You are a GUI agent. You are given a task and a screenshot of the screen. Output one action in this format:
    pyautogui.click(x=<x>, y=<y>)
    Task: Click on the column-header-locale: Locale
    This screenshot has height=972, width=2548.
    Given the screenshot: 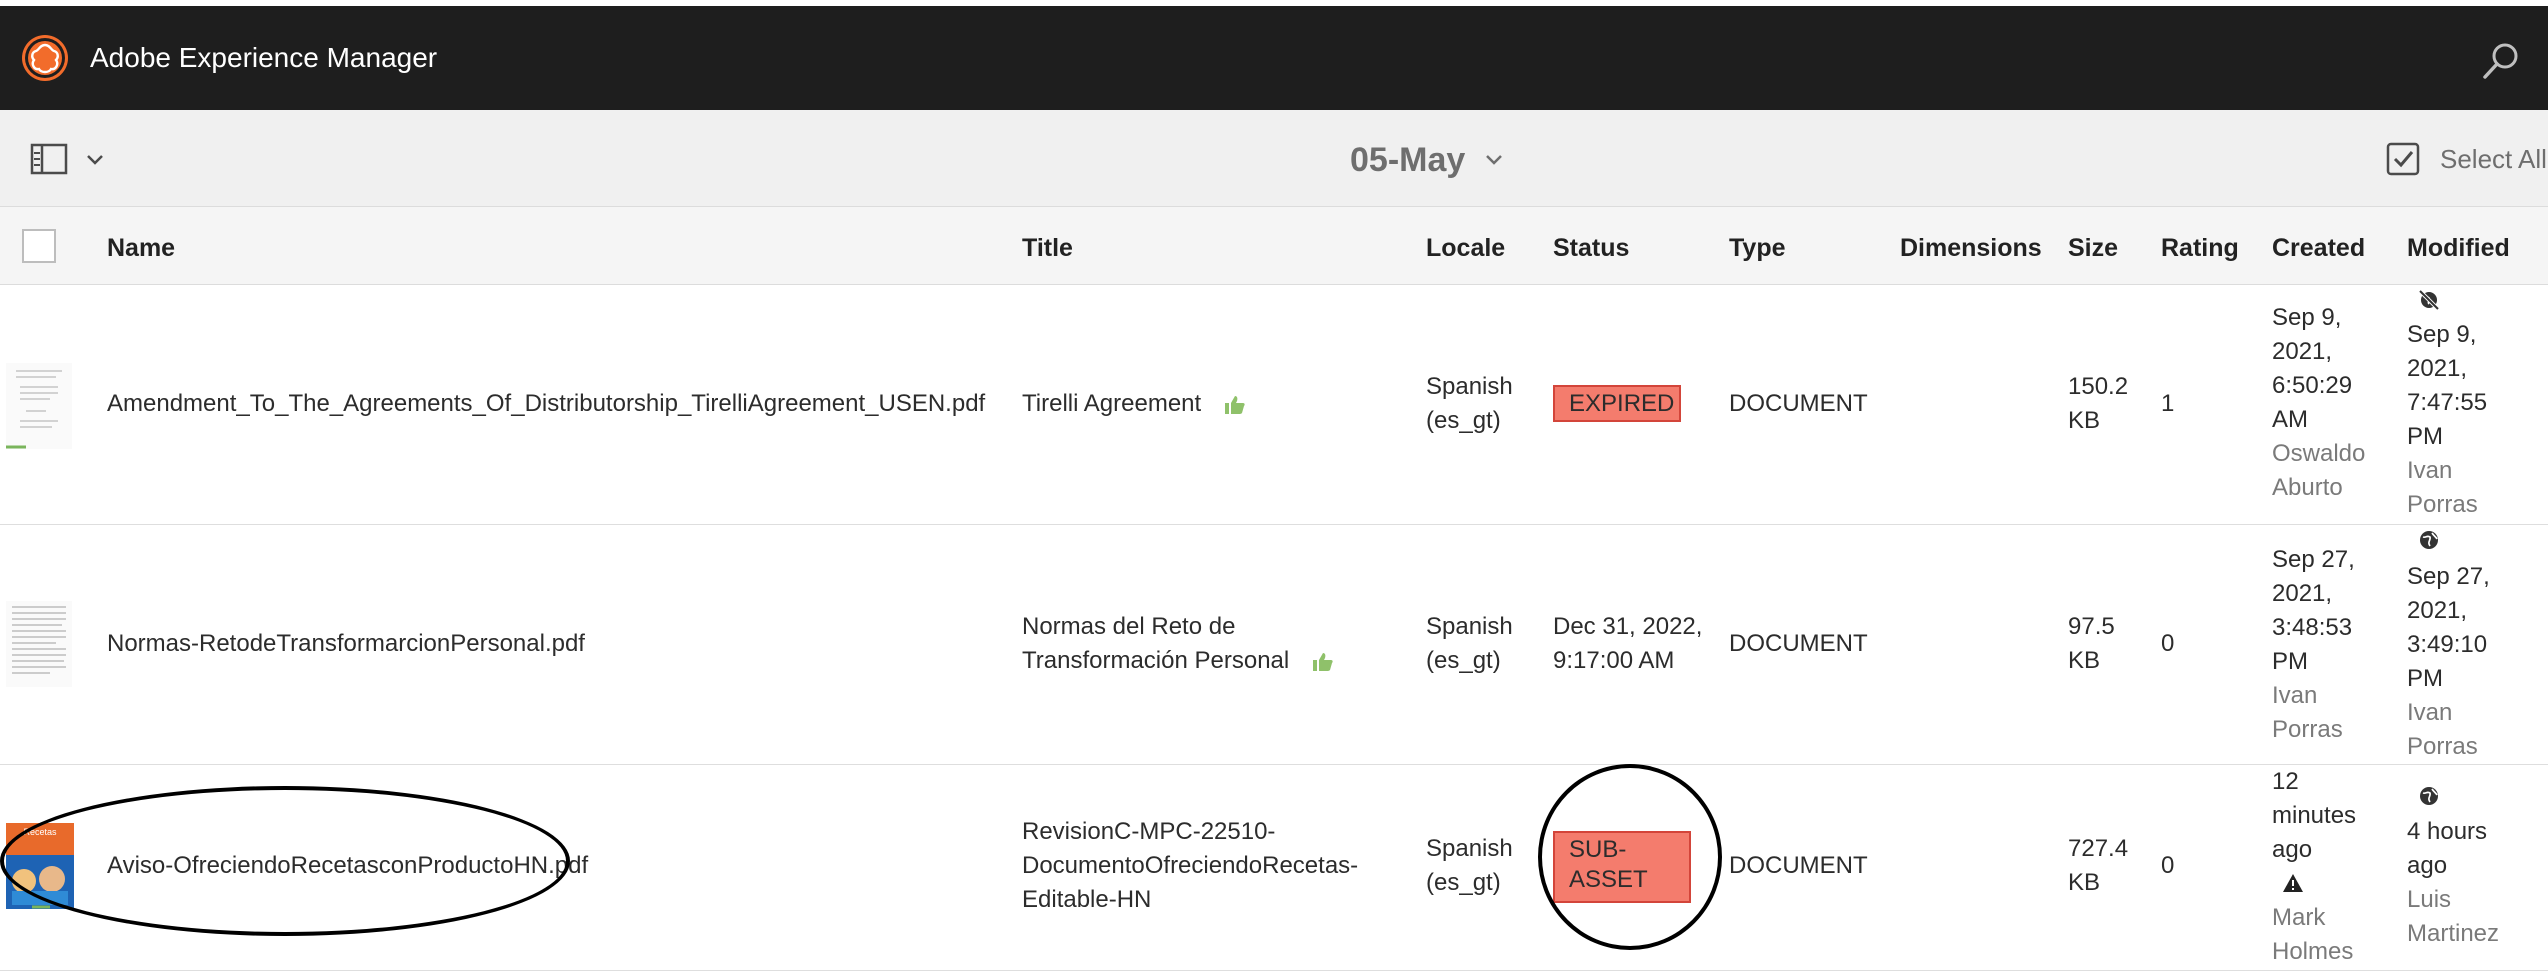 What is the action you would take?
    pyautogui.click(x=1465, y=248)
    